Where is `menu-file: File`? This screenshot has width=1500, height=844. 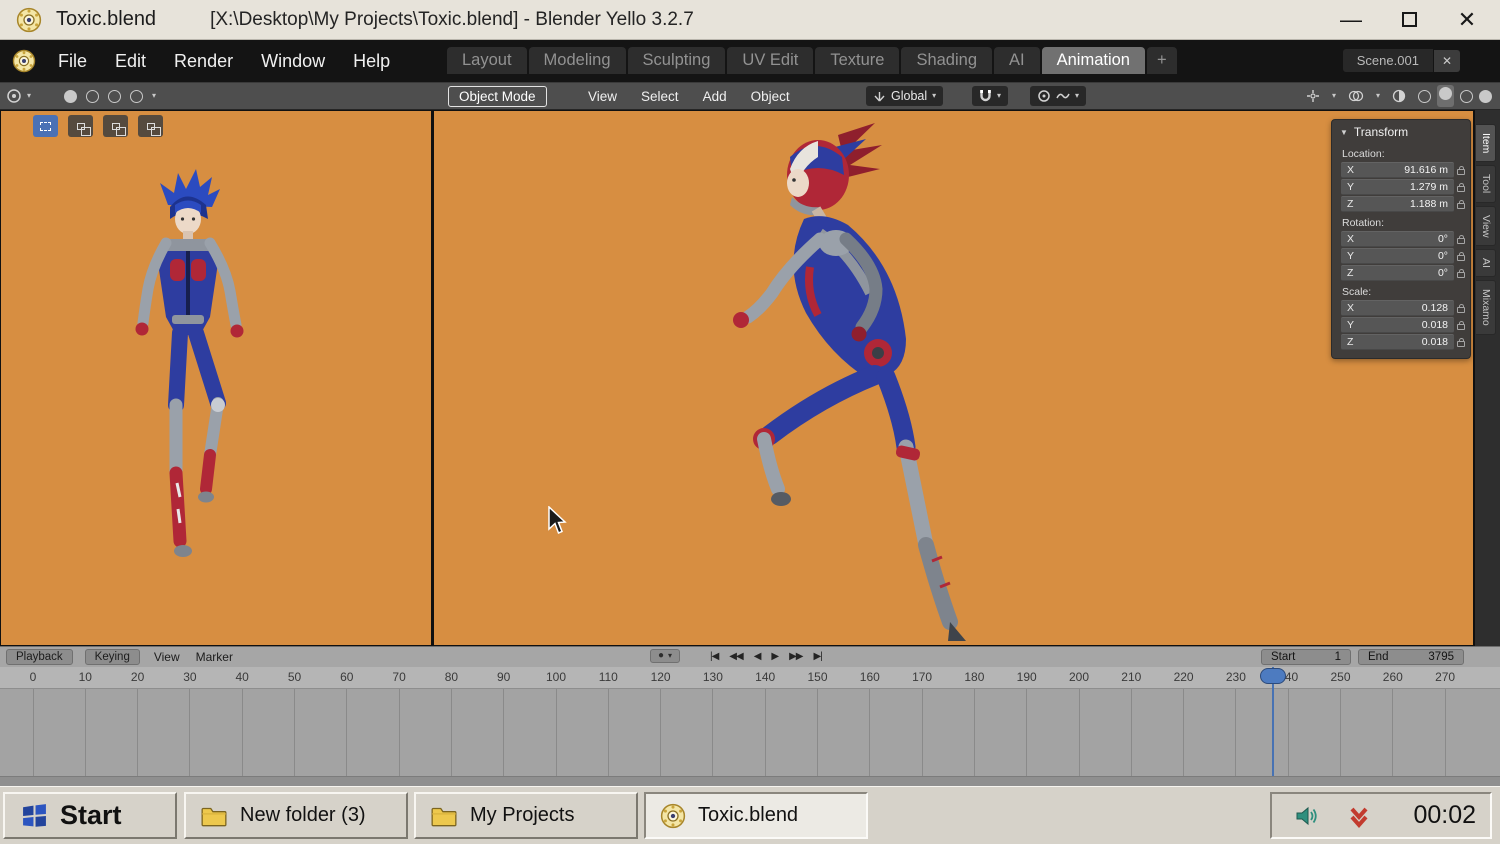
menu-file: File is located at coordinates (72, 61).